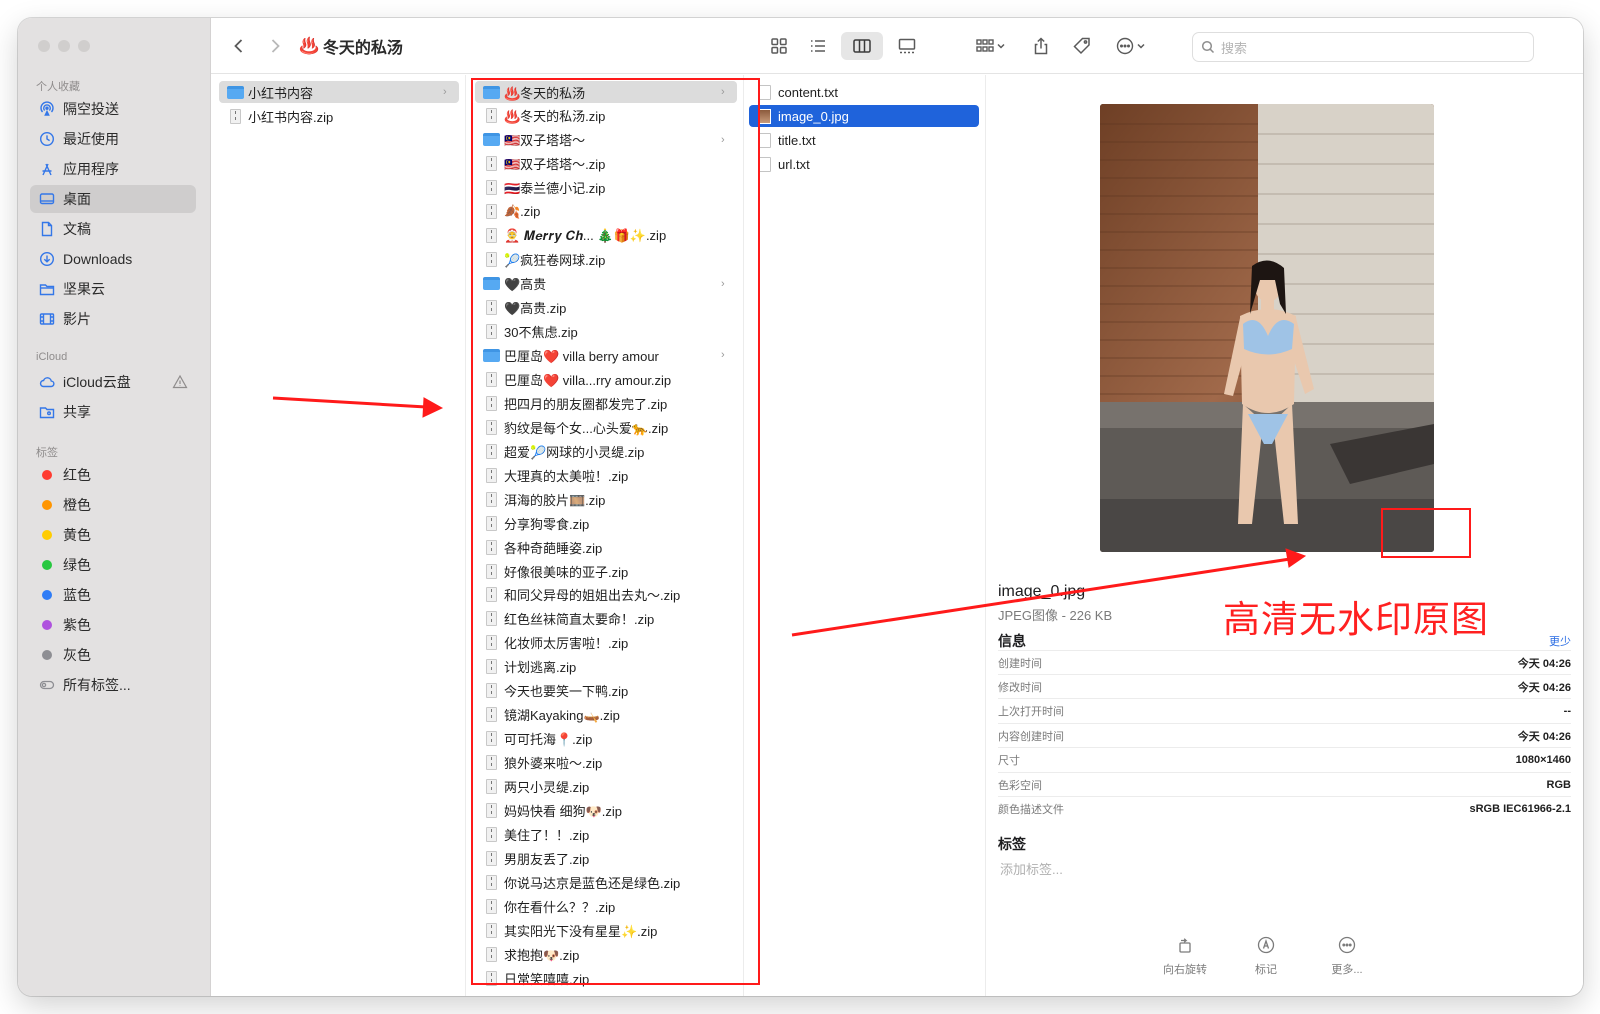 The width and height of the screenshot is (1600, 1014). What do you see at coordinates (606, 427) in the screenshot?
I see `file-row: 豹纹是每个女...心头爱🐆.zip` at bounding box center [606, 427].